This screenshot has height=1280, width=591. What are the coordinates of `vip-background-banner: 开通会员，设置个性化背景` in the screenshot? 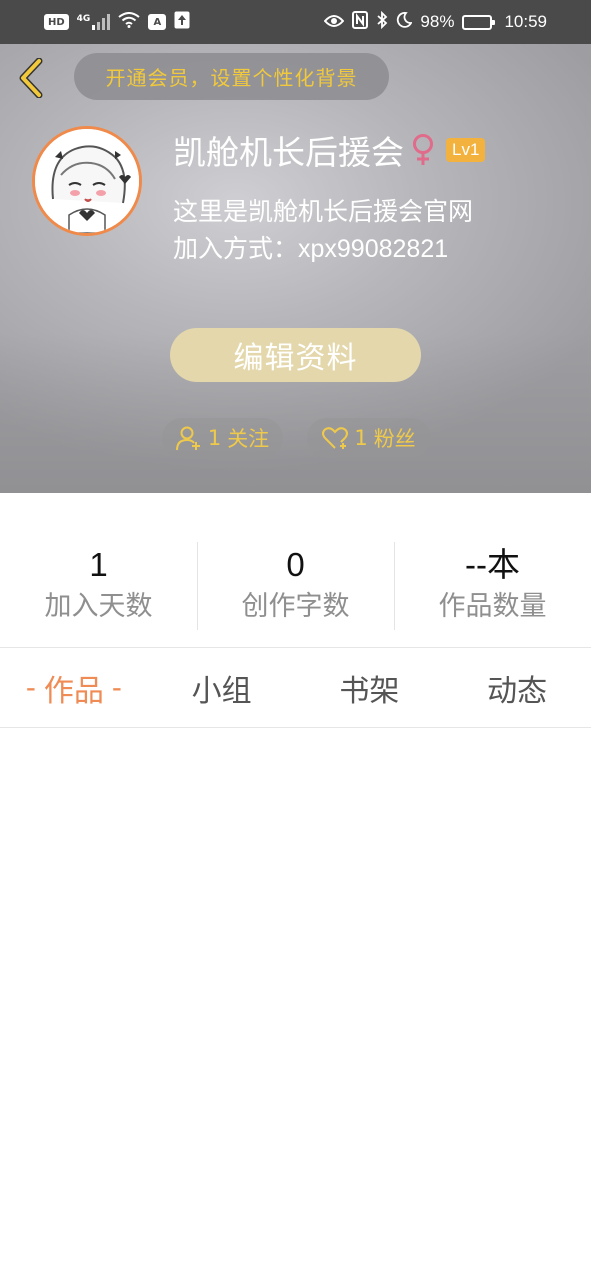 It's located at (231, 76).